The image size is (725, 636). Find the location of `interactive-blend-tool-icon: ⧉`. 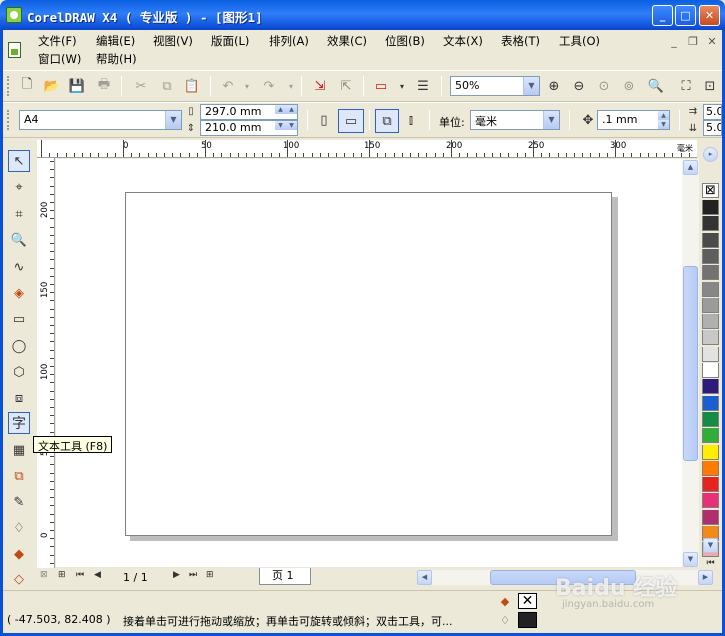

interactive-blend-tool-icon: ⧉ is located at coordinates (19, 476).